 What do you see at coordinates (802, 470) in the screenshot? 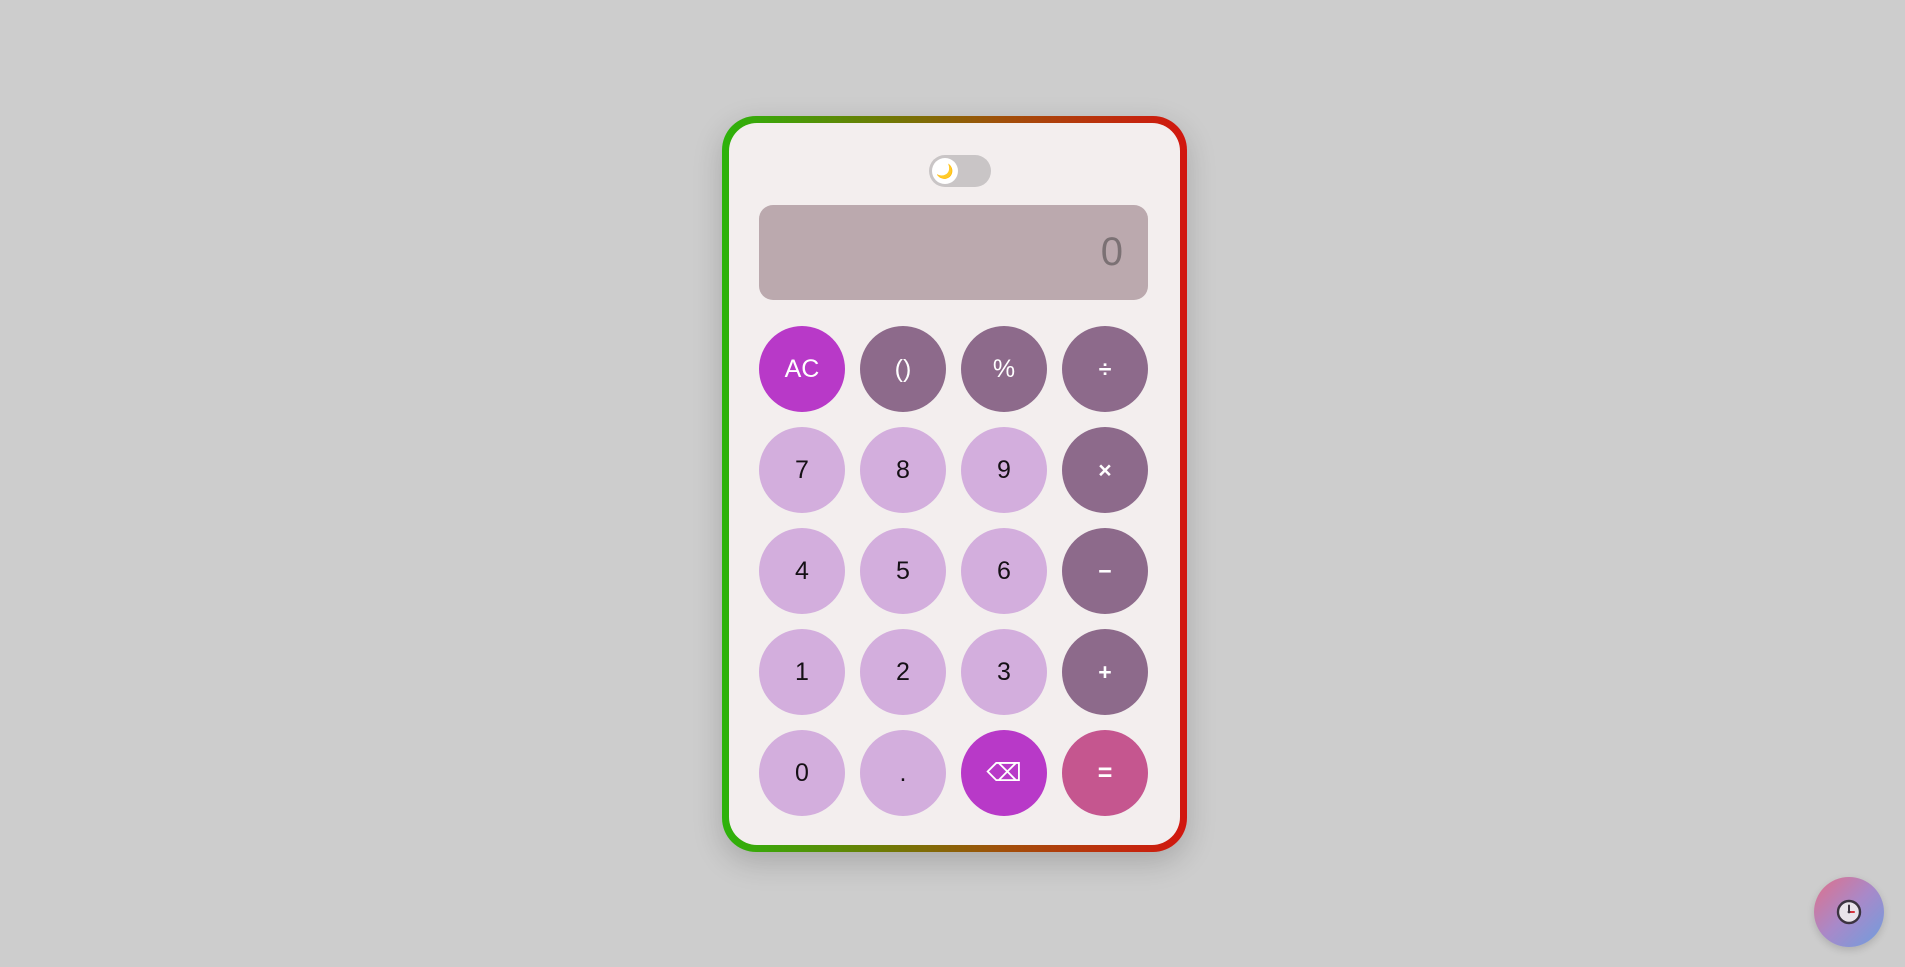
I see `digit-7-button: 7` at bounding box center [802, 470].